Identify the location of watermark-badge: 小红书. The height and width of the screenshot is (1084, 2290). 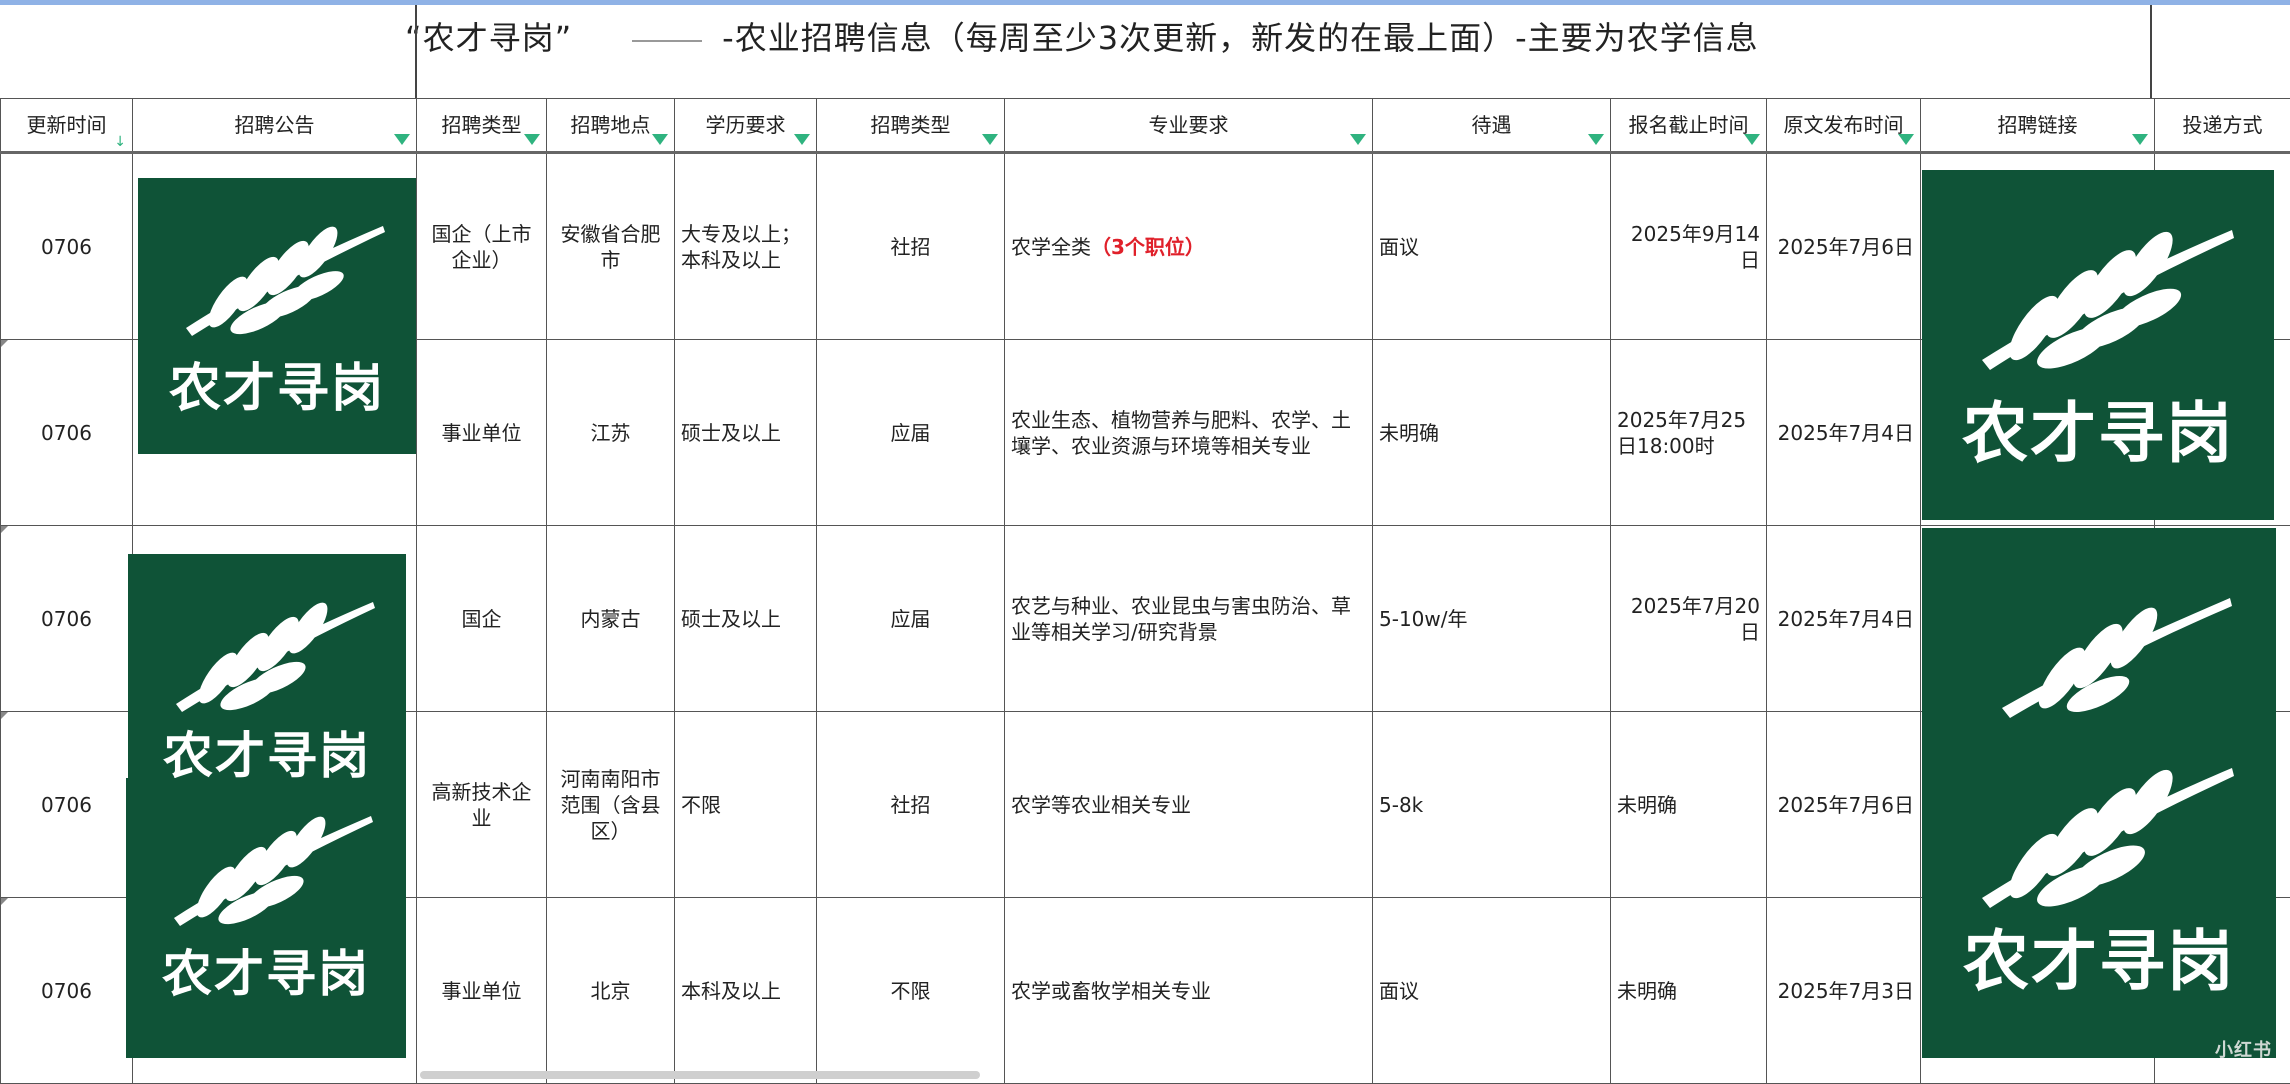
(2243, 1049).